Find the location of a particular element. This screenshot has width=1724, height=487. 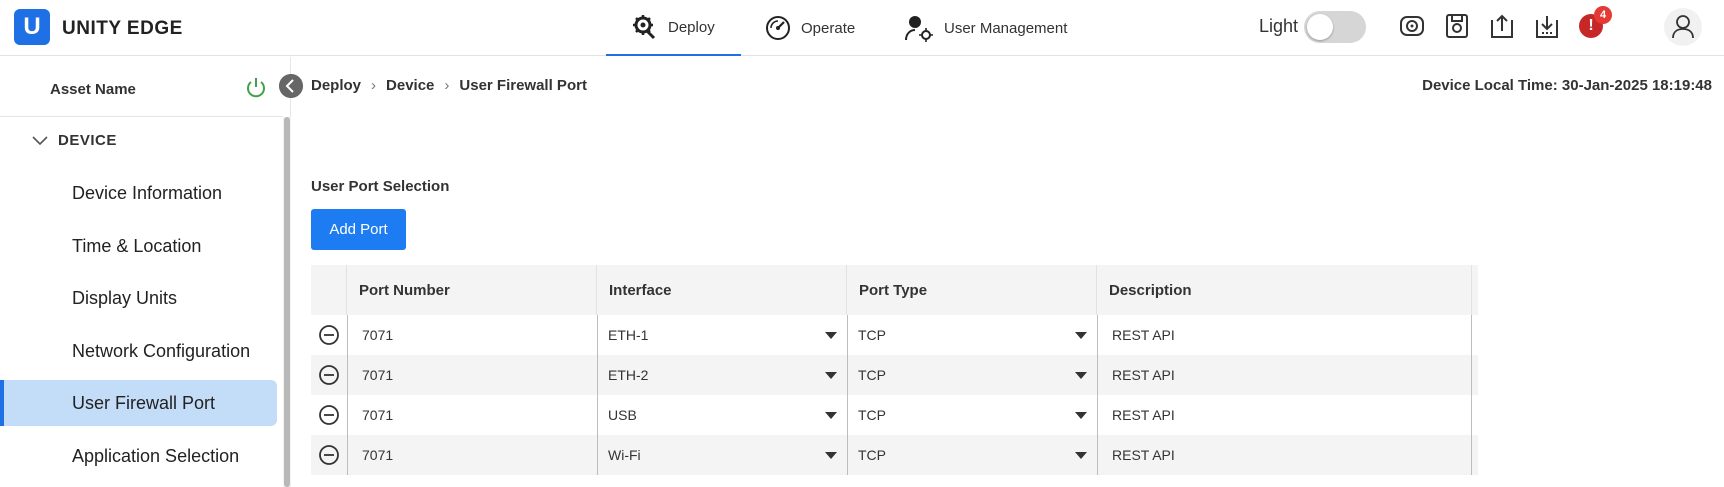

section-device: DEVICE is located at coordinates (74, 140).